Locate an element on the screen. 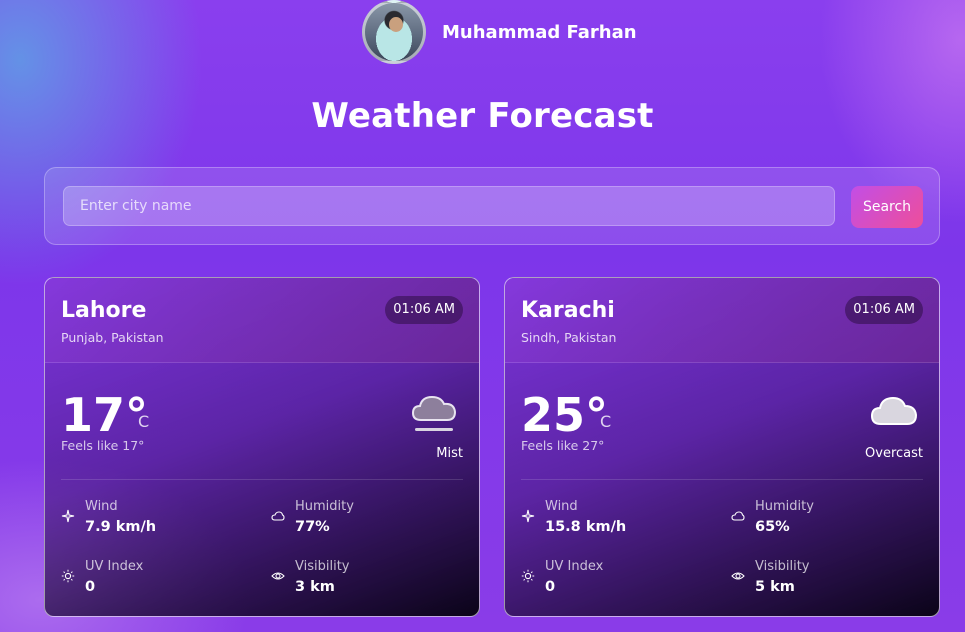 This screenshot has width=965, height=632. humidity-value: 65% is located at coordinates (772, 527).